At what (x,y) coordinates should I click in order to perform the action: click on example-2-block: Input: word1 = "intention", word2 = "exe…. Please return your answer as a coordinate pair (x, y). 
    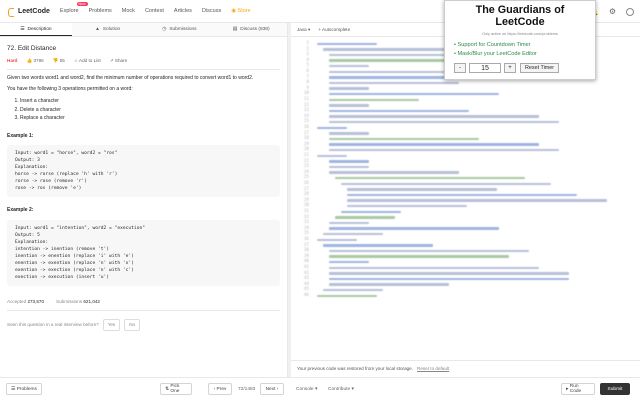
    Looking at the image, I should click on (143, 252).